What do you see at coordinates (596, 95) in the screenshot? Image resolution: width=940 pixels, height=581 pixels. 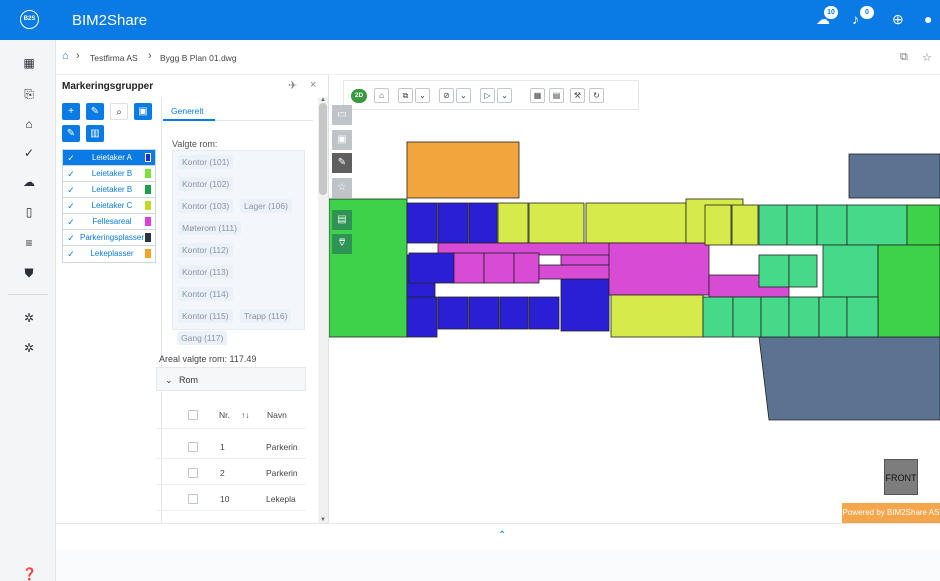 I see `reset-icon: ↻` at bounding box center [596, 95].